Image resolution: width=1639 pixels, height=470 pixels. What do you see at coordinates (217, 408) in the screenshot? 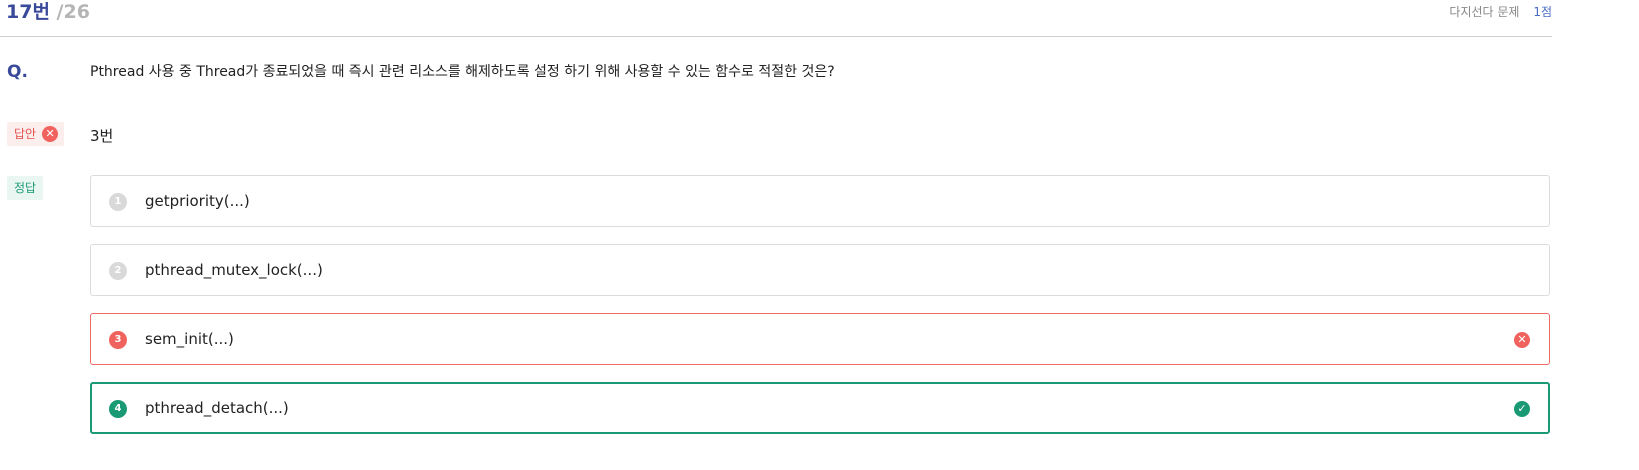
I see `option-text: pthread_detach(...)` at bounding box center [217, 408].